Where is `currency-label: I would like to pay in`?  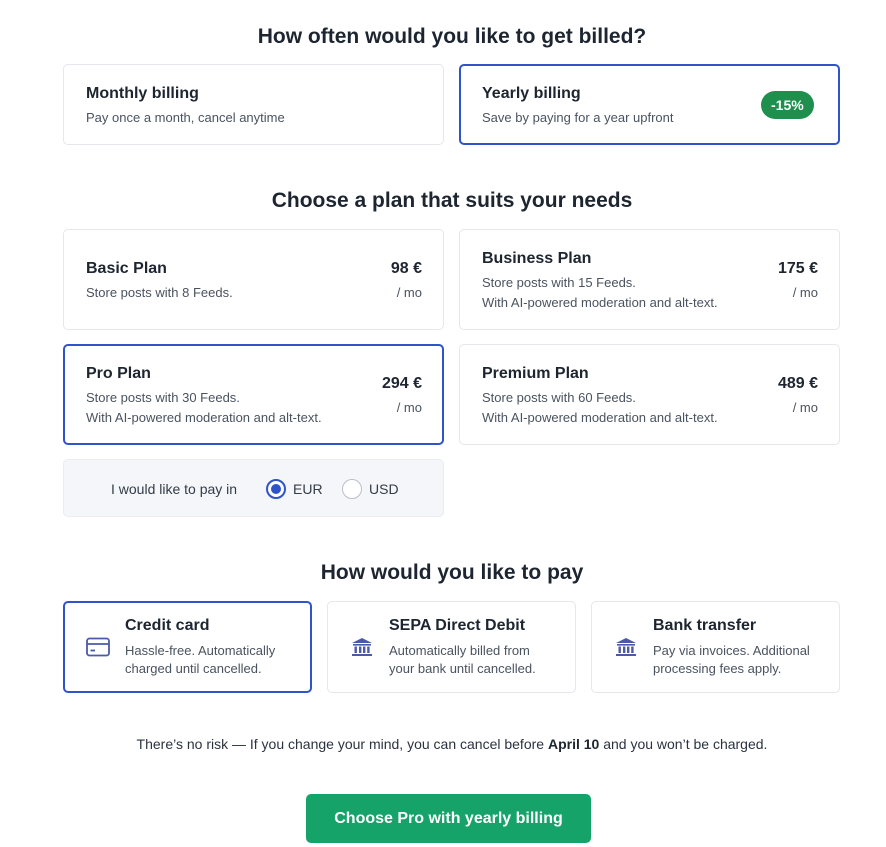 currency-label: I would like to pay in is located at coordinates (174, 489).